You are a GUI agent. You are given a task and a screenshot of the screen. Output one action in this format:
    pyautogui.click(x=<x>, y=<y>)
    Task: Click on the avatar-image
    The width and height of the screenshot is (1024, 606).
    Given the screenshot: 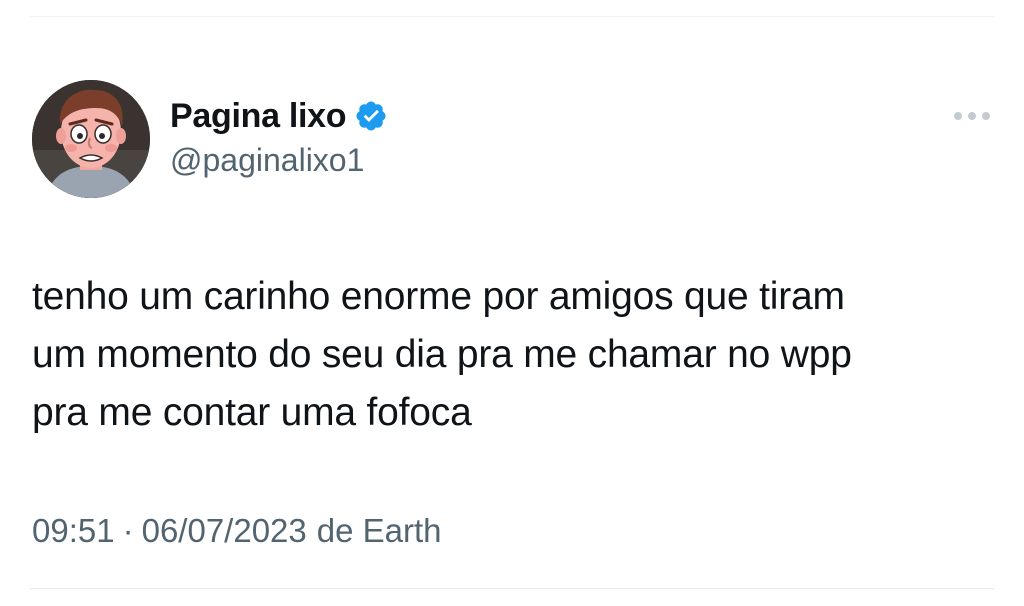 What is the action you would take?
    pyautogui.click(x=91, y=139)
    